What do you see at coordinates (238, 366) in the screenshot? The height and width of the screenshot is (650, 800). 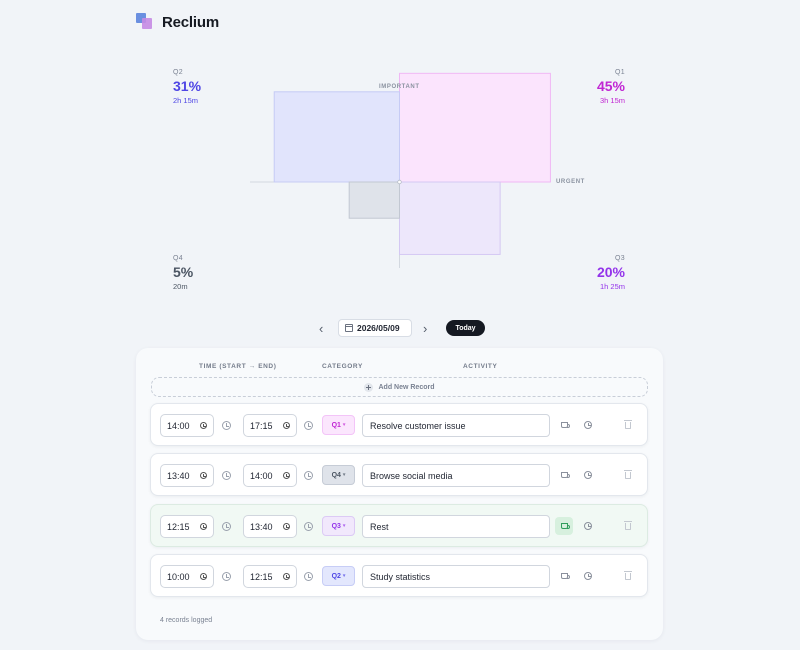 I see `header-time: TIME (START → END)` at bounding box center [238, 366].